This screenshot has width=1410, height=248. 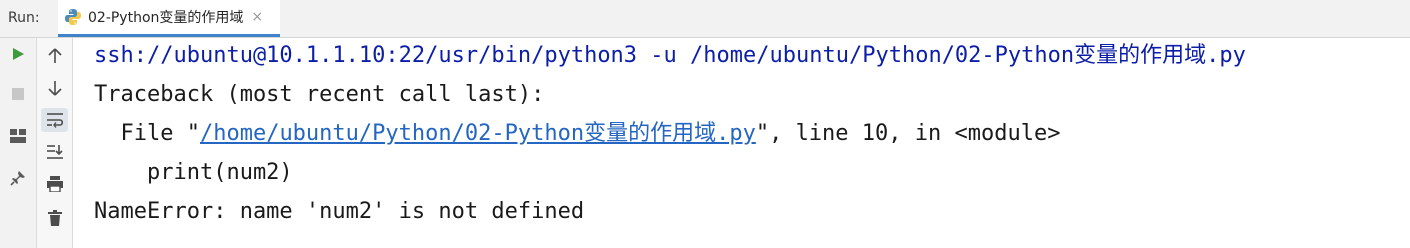 I want to click on traceback-code-line: print(num2), so click(x=193, y=172).